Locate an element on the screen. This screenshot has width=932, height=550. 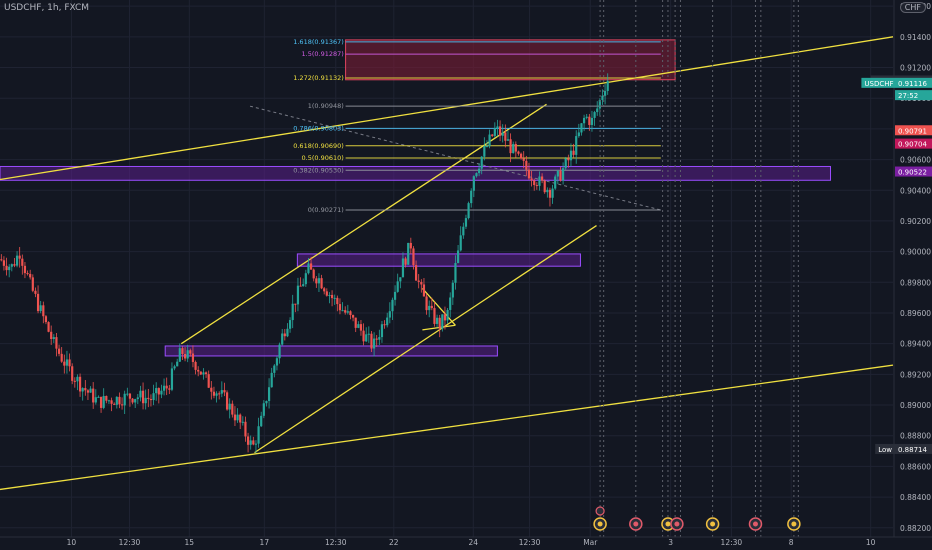
economic-event-icon is located at coordinates (600, 511).